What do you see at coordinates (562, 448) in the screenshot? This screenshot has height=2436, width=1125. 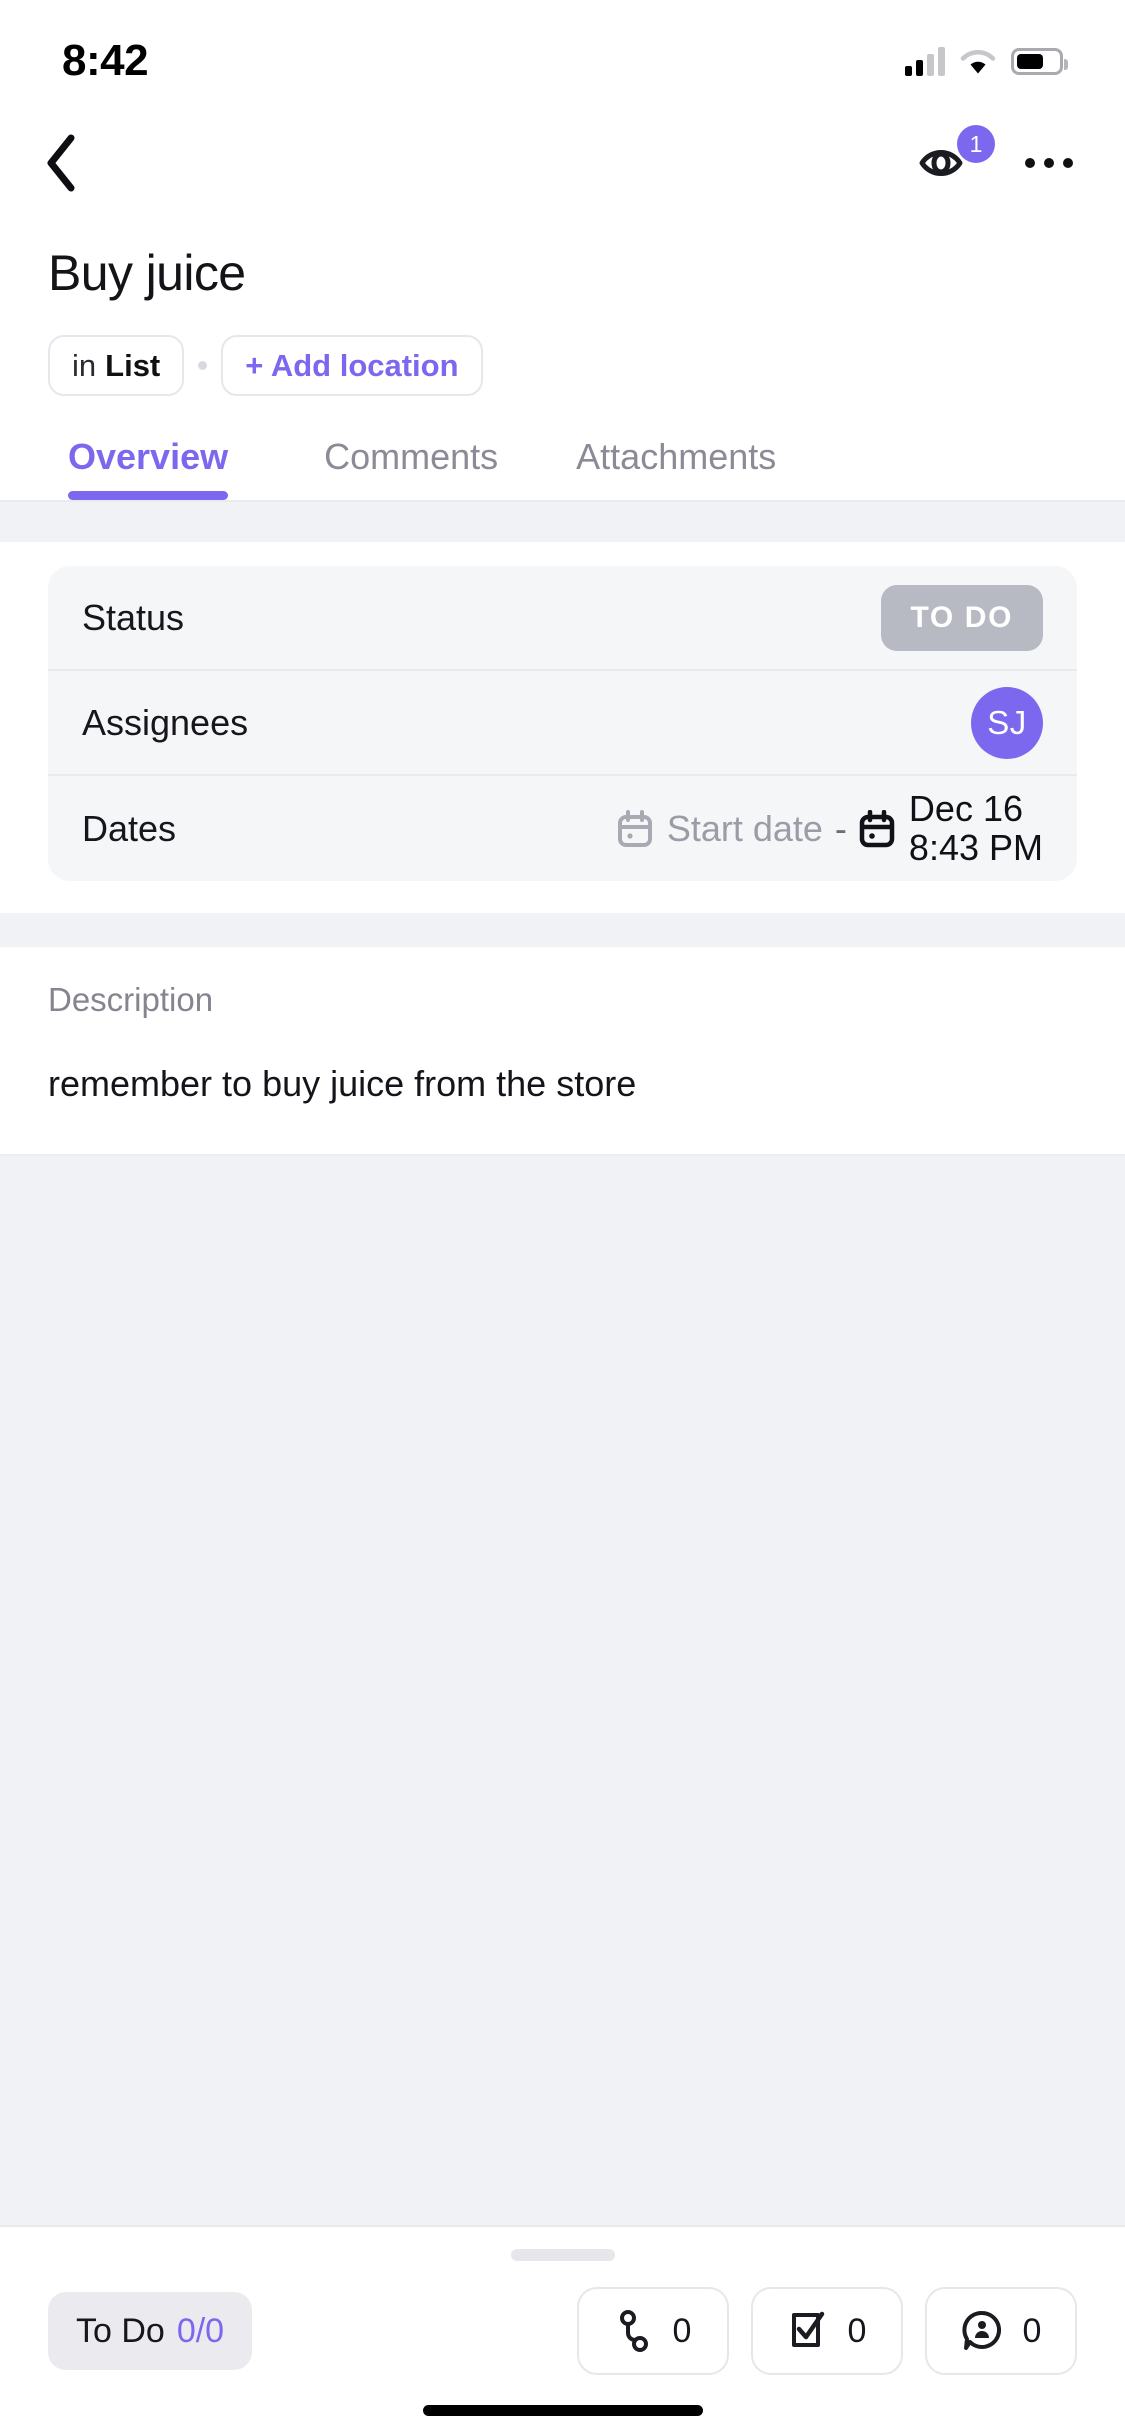 I see `tab-bar: Overview Comments Attachments` at bounding box center [562, 448].